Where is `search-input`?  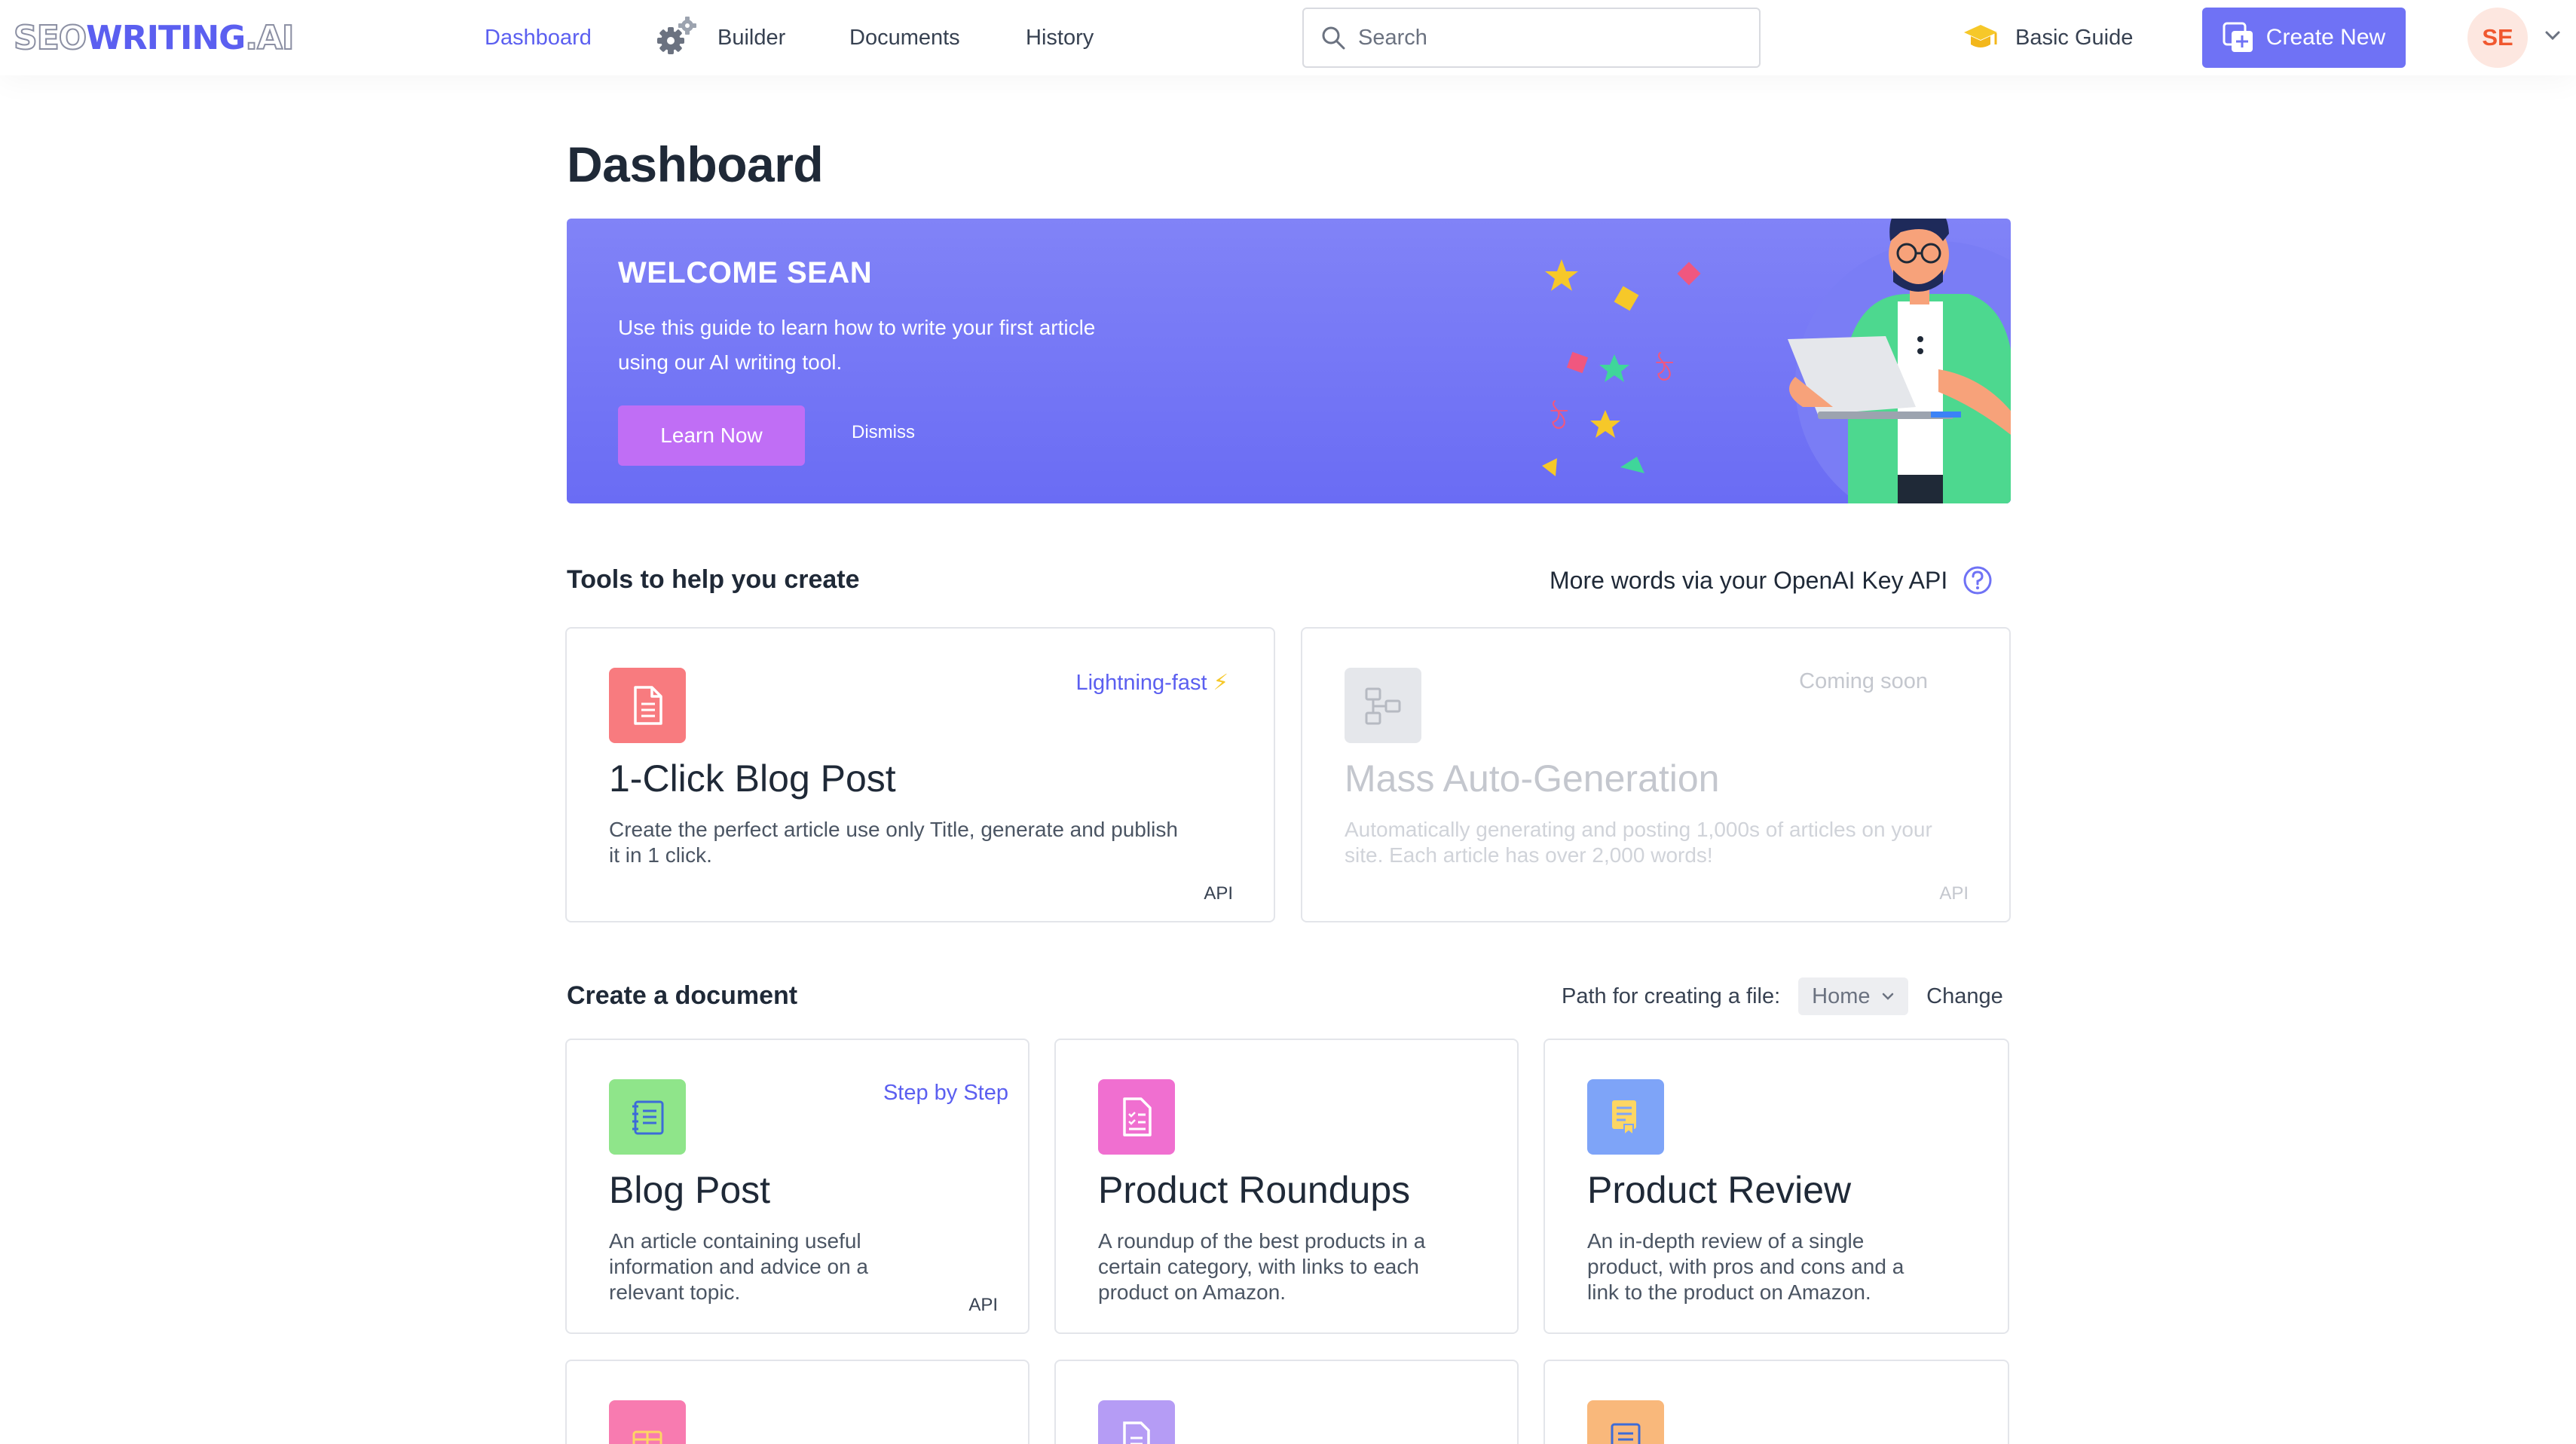 search-input is located at coordinates (1539, 37).